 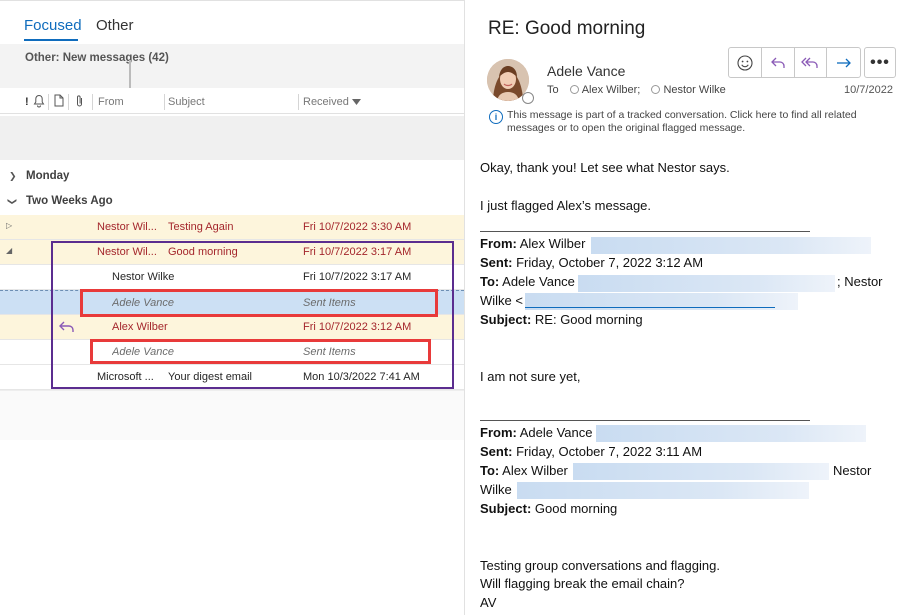 I want to click on reply-button, so click(x=778, y=62).